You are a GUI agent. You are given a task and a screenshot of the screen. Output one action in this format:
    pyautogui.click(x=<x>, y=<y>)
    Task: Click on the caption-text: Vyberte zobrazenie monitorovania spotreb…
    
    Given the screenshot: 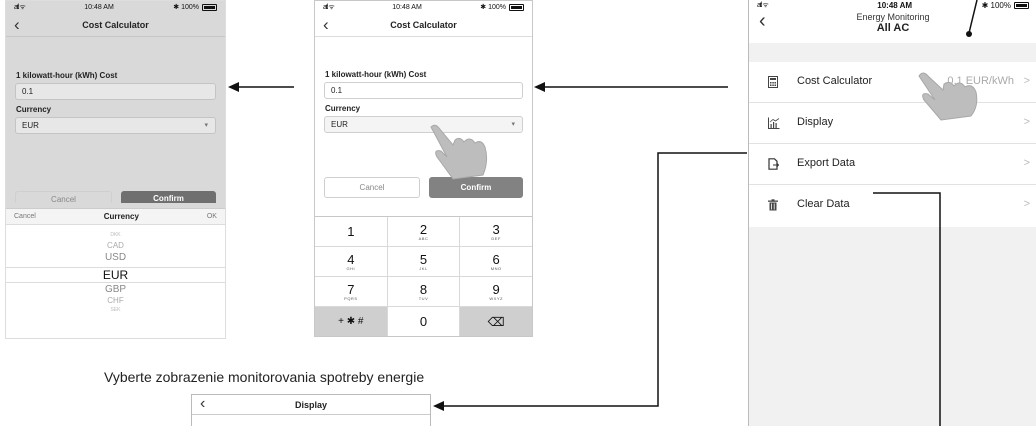 What is the action you would take?
    pyautogui.click(x=264, y=377)
    